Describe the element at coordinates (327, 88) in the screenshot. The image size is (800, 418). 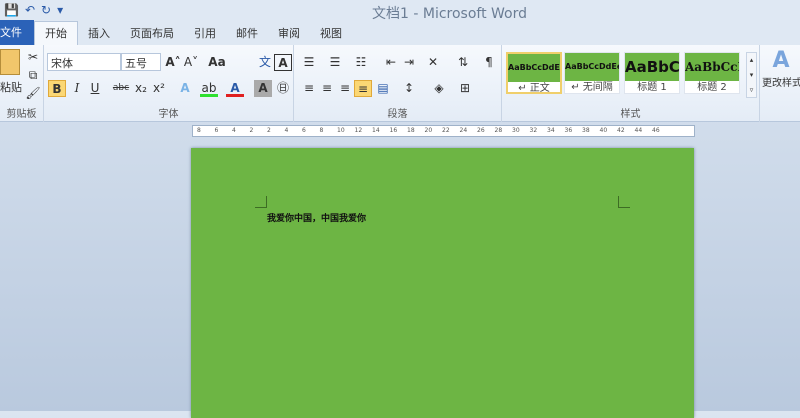
I see `align-center-icon: ≡` at that location.